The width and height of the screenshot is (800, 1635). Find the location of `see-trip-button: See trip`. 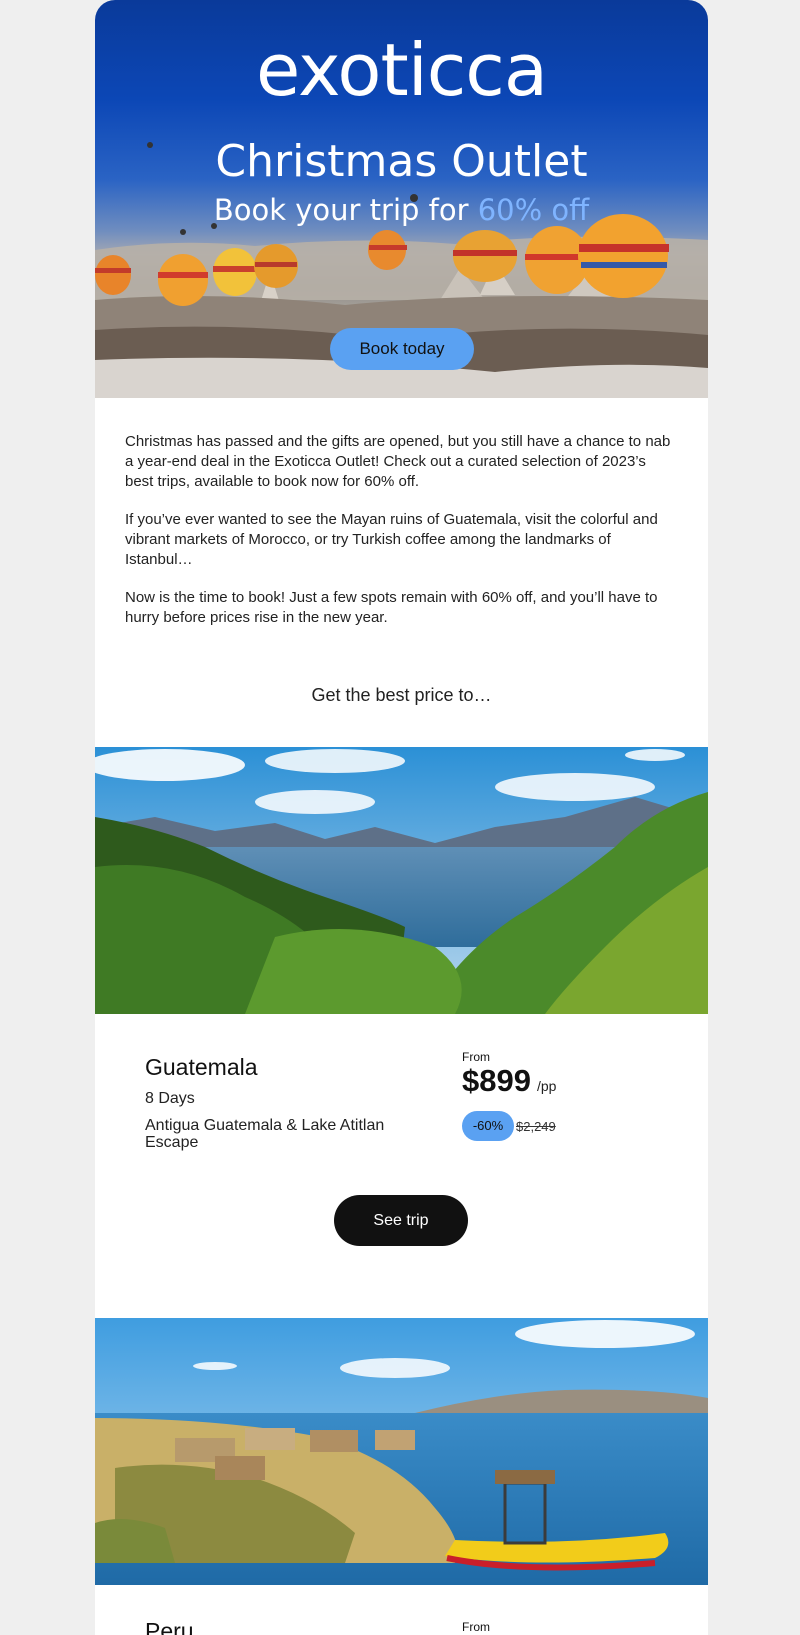

see-trip-button: See trip is located at coordinates (401, 1220).